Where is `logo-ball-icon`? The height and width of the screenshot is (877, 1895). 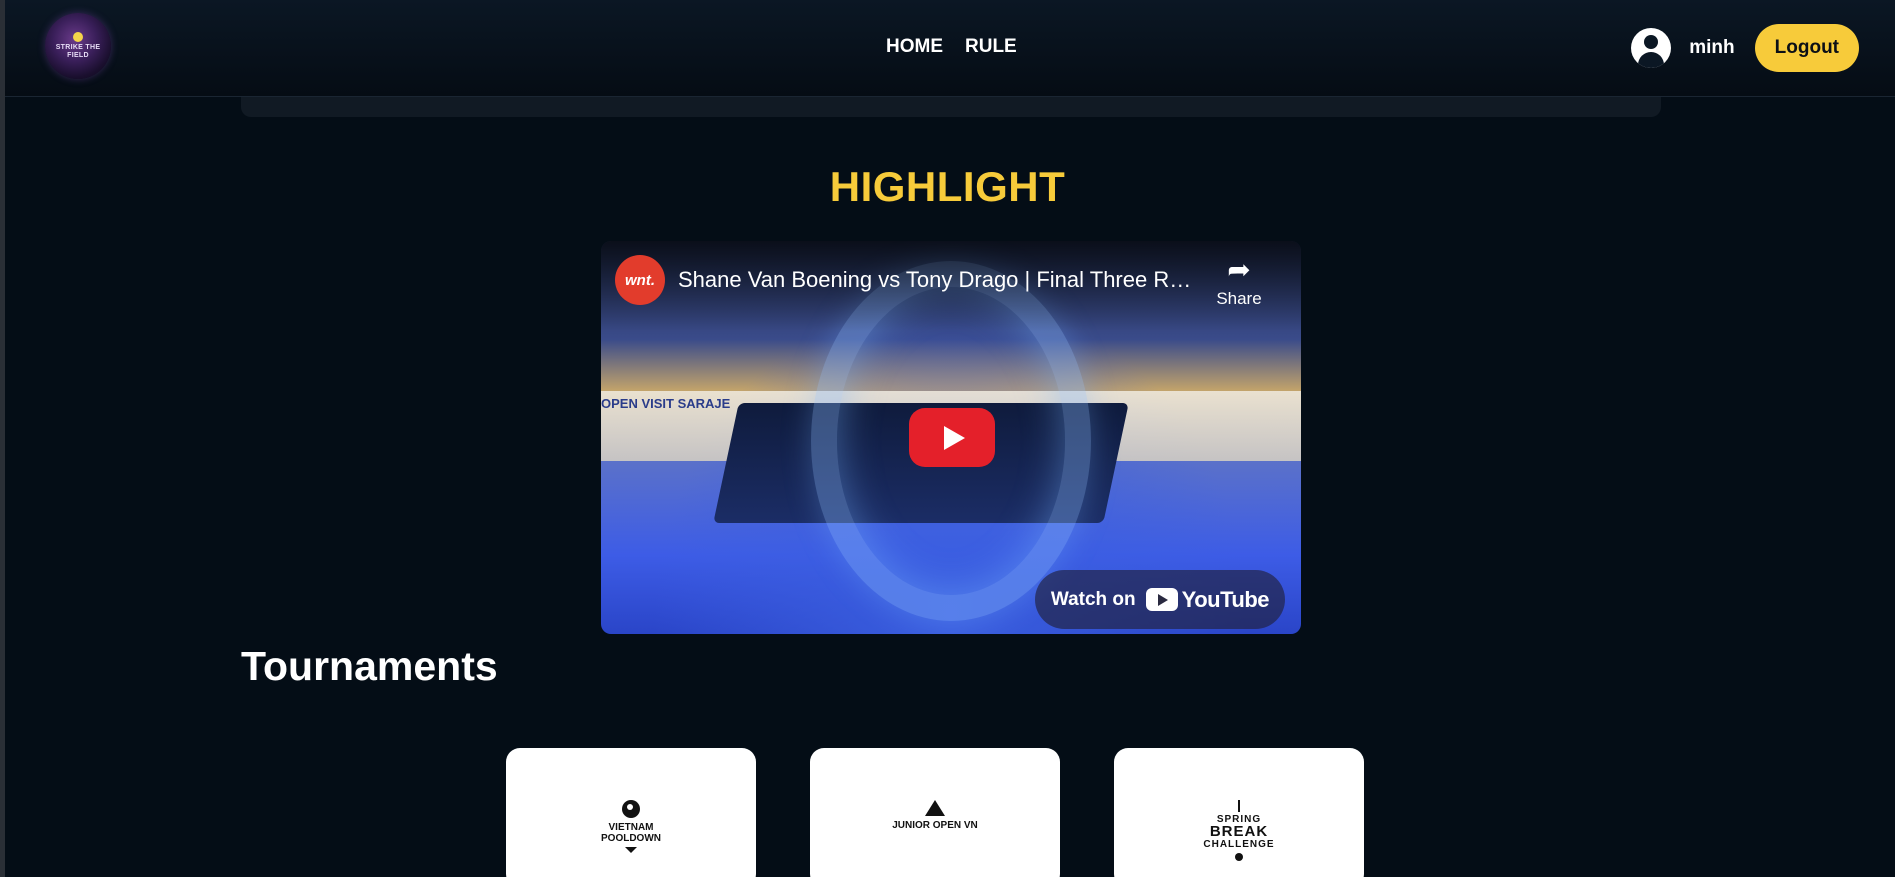 logo-ball-icon is located at coordinates (78, 37).